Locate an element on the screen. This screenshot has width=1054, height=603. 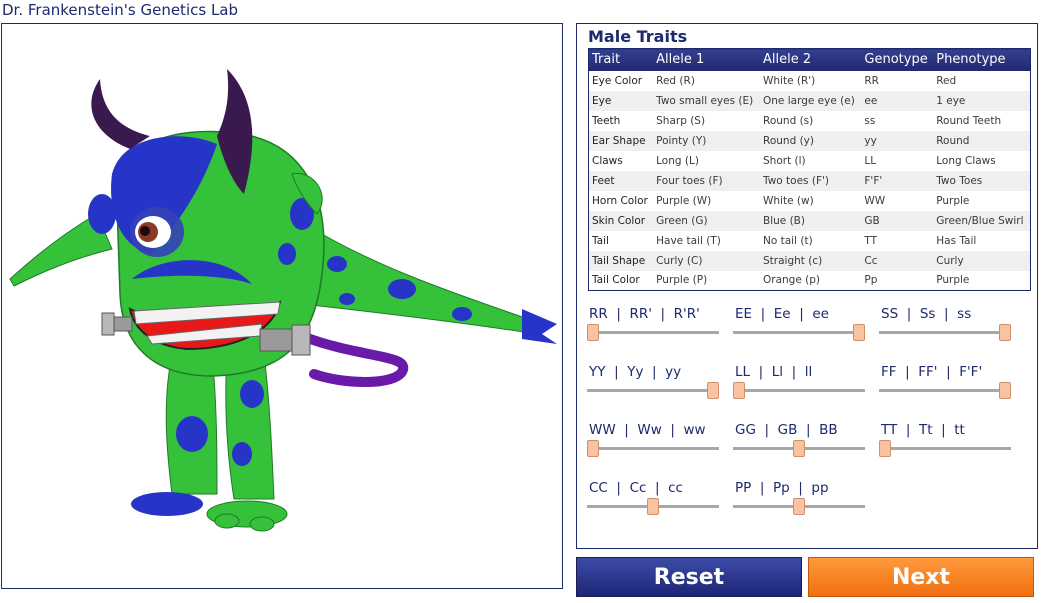
table-cell: WW is located at coordinates (875, 200).